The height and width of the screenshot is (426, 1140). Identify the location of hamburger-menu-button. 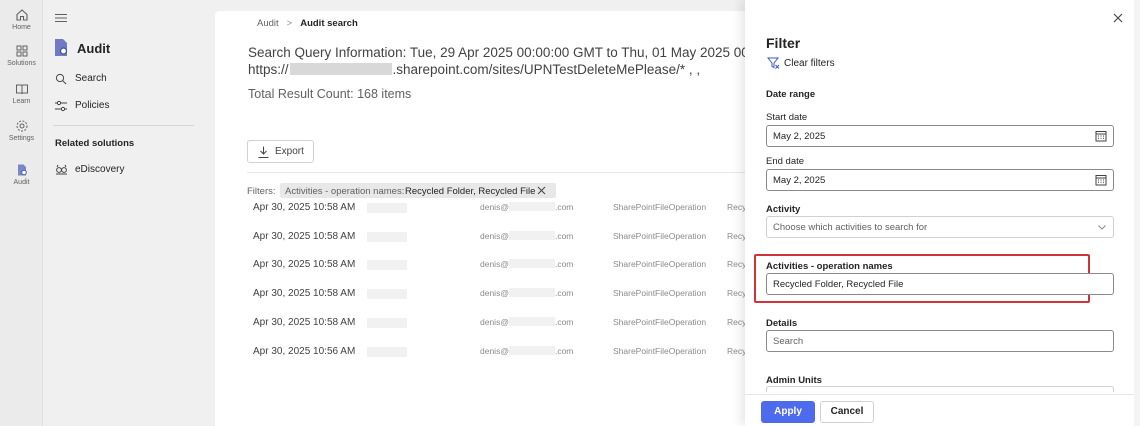
(61, 18).